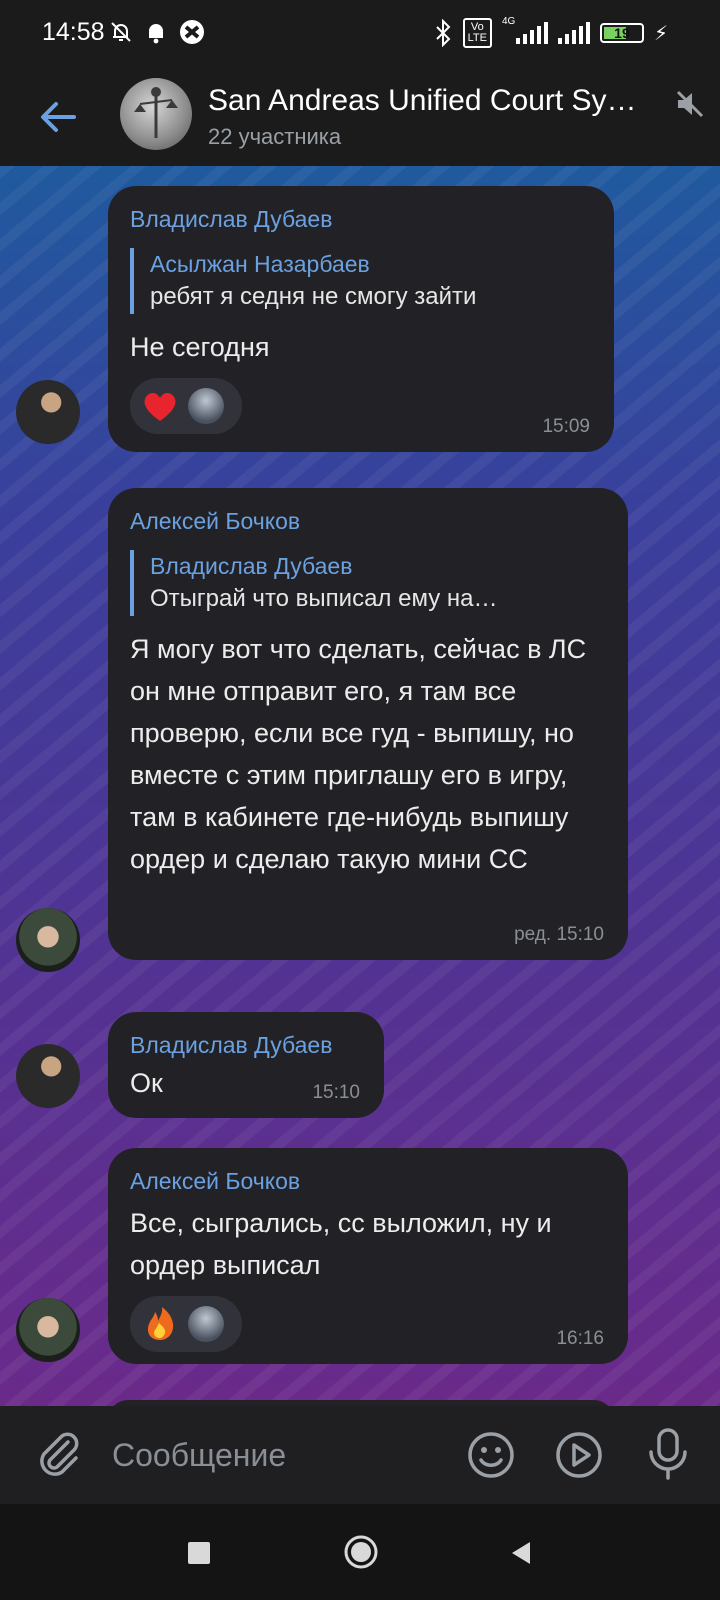 The image size is (720, 1600). What do you see at coordinates (275, 136) in the screenshot?
I see `member-count: 22 участника` at bounding box center [275, 136].